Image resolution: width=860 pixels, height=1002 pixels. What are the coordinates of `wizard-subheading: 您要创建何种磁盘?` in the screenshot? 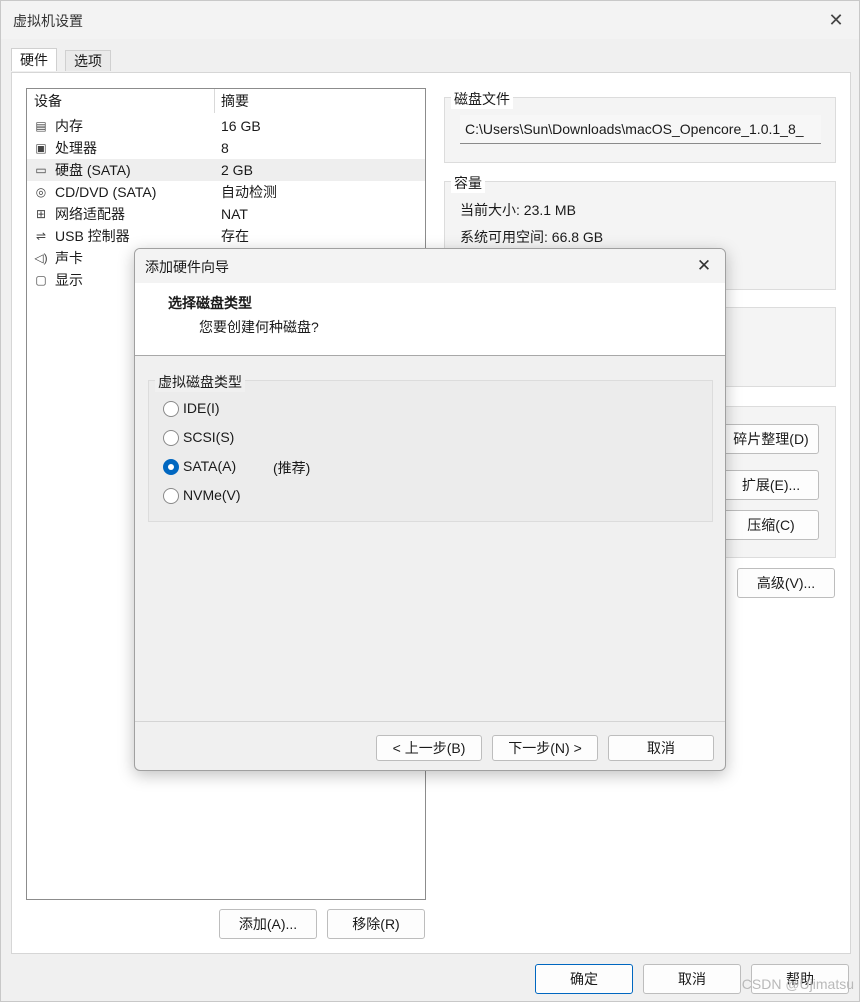 It's located at (259, 327).